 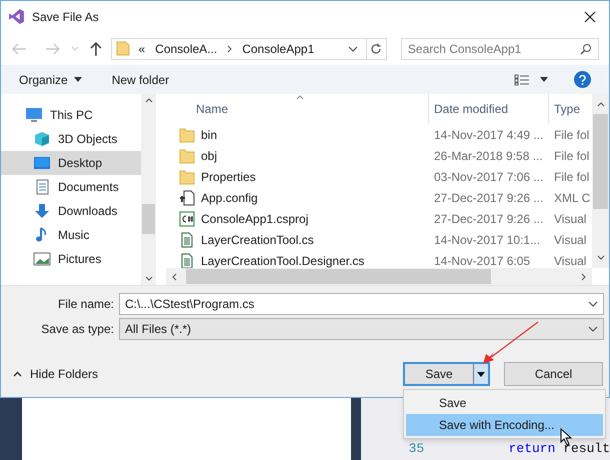 What do you see at coordinates (88, 211) in the screenshot?
I see `navigation-label: Downloads` at bounding box center [88, 211].